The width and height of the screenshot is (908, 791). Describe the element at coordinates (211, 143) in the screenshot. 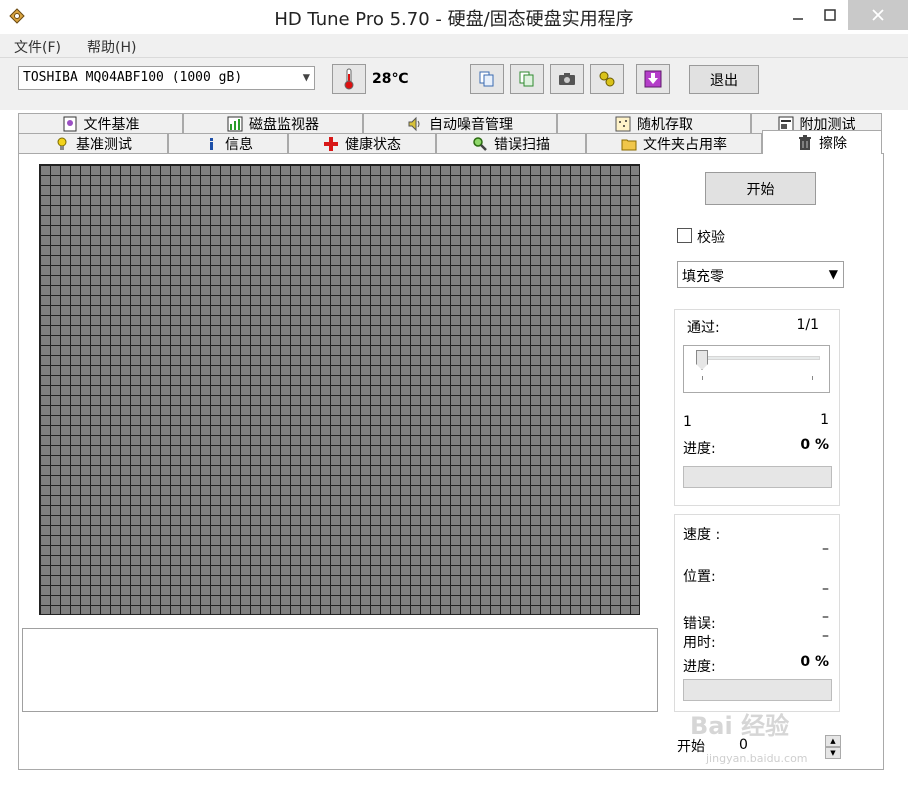

I see `info-icon` at that location.